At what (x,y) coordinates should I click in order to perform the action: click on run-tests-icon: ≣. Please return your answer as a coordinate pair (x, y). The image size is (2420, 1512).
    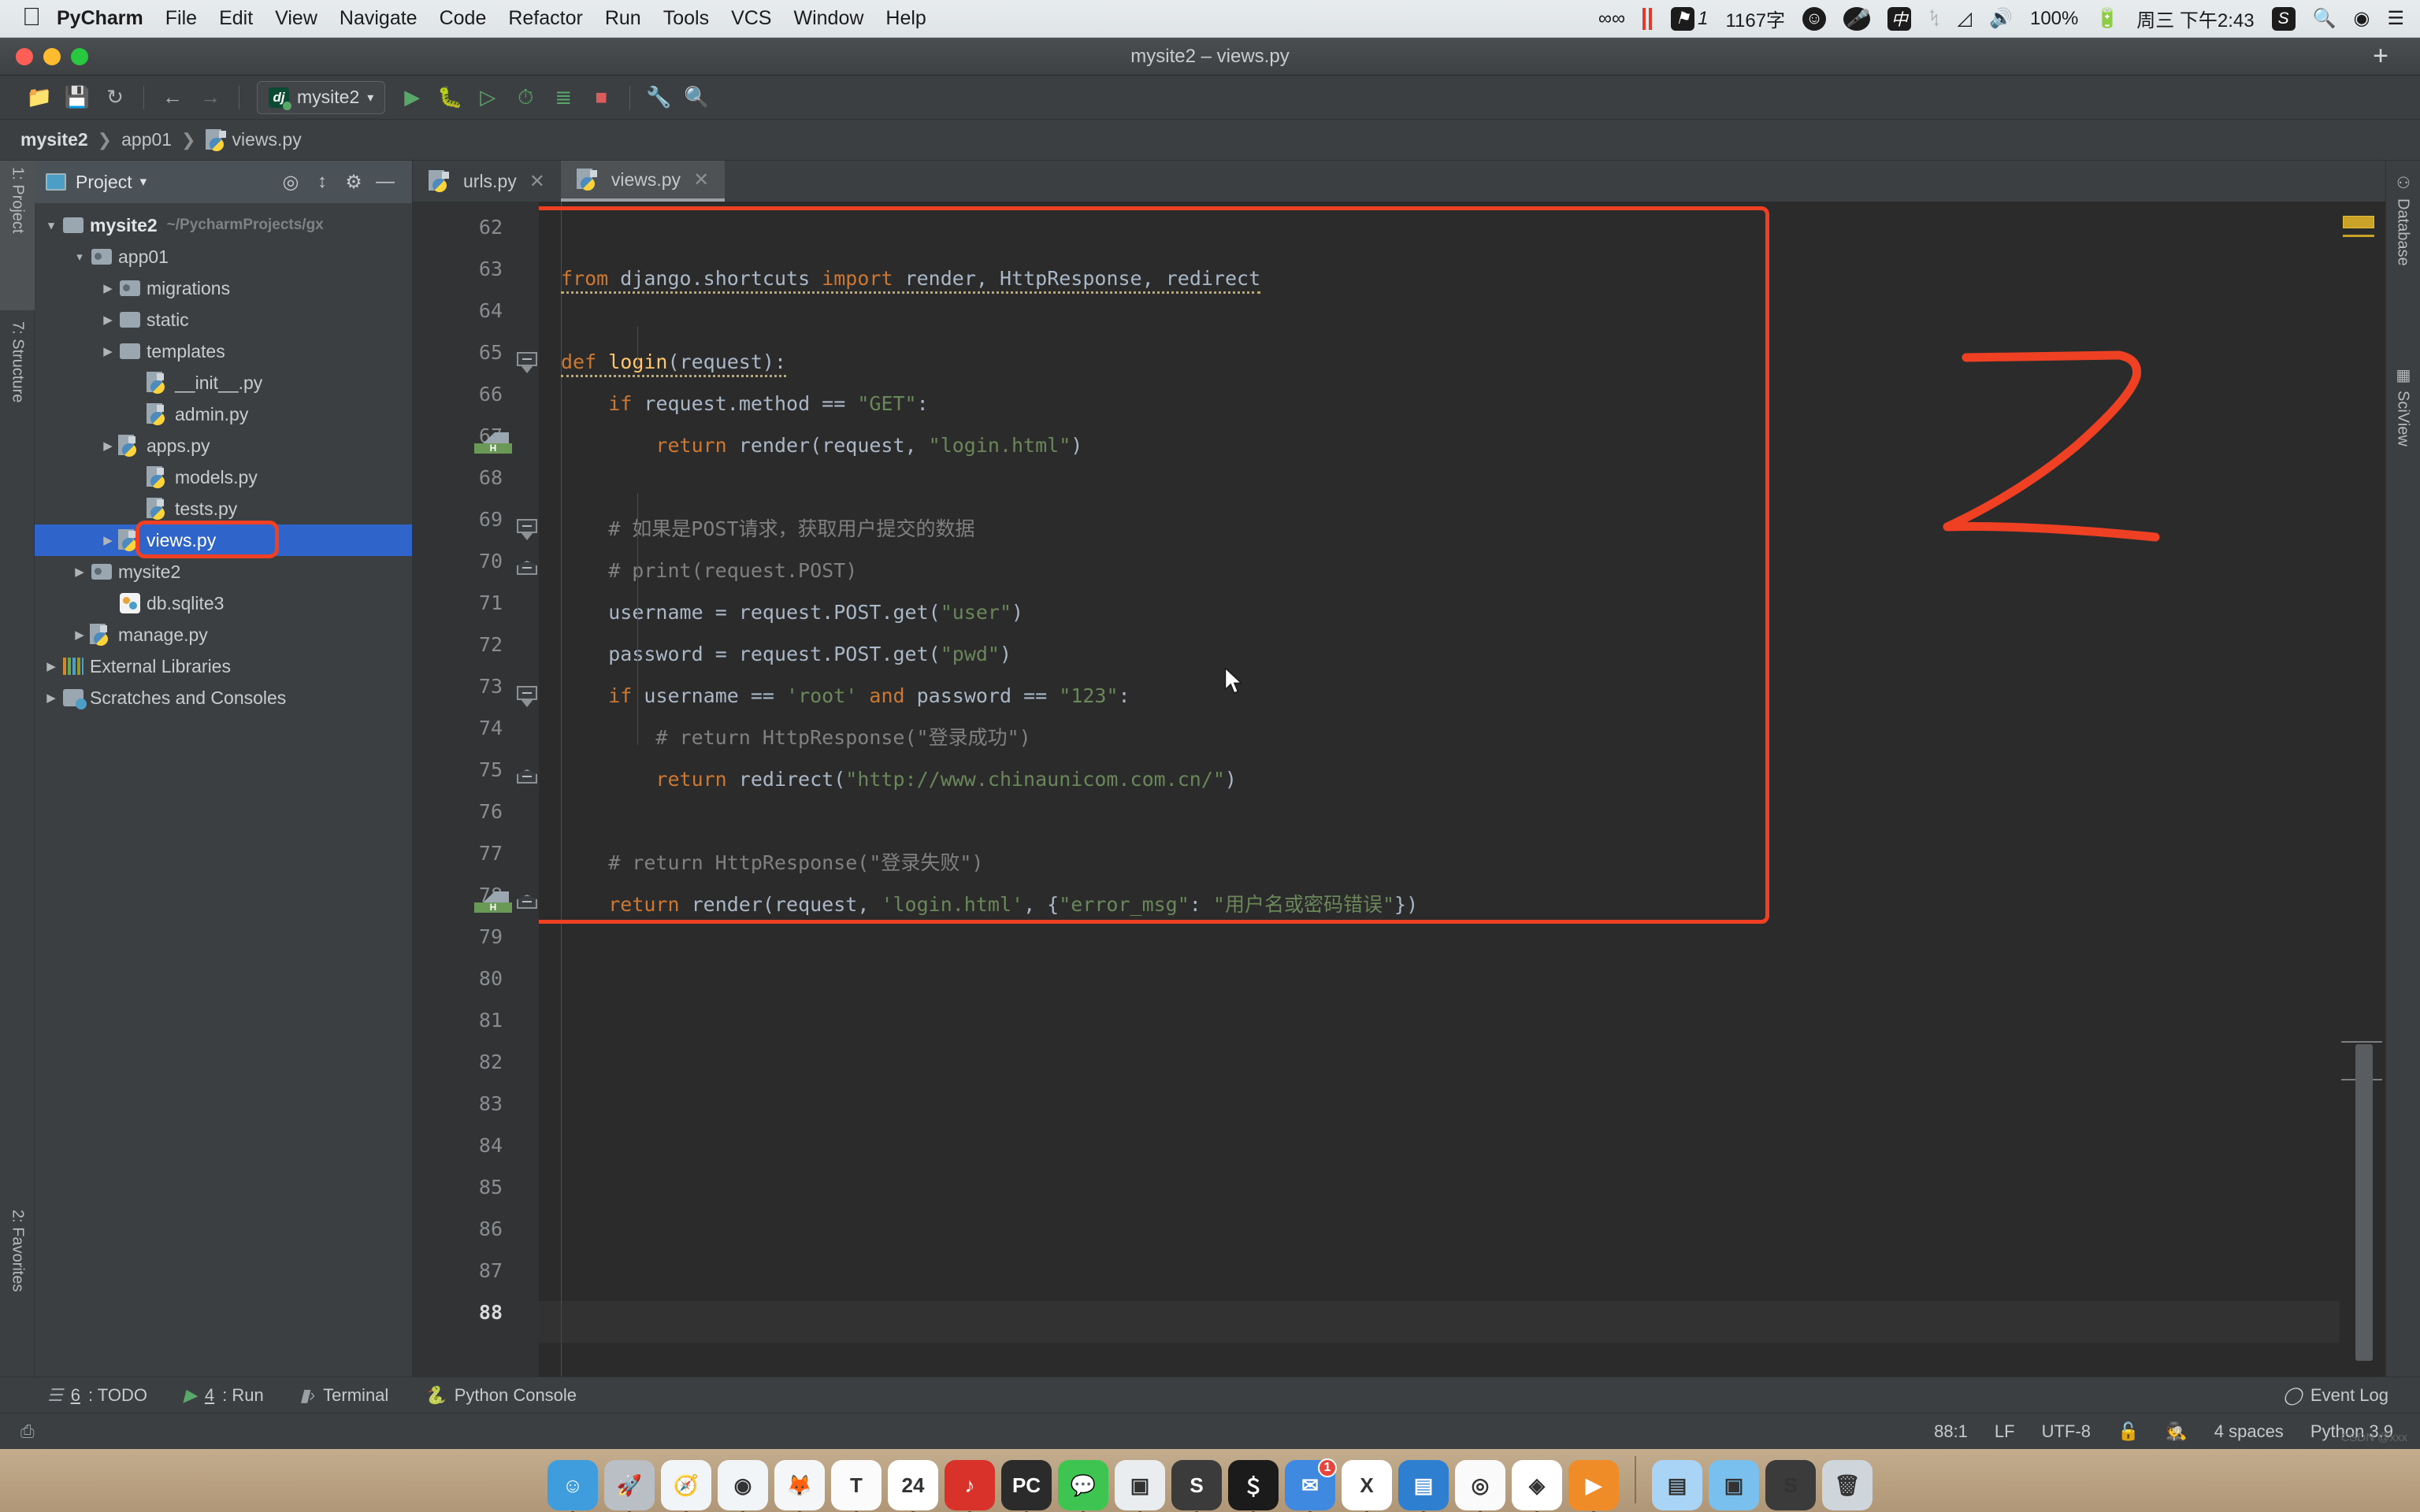
    Looking at the image, I should click on (563, 97).